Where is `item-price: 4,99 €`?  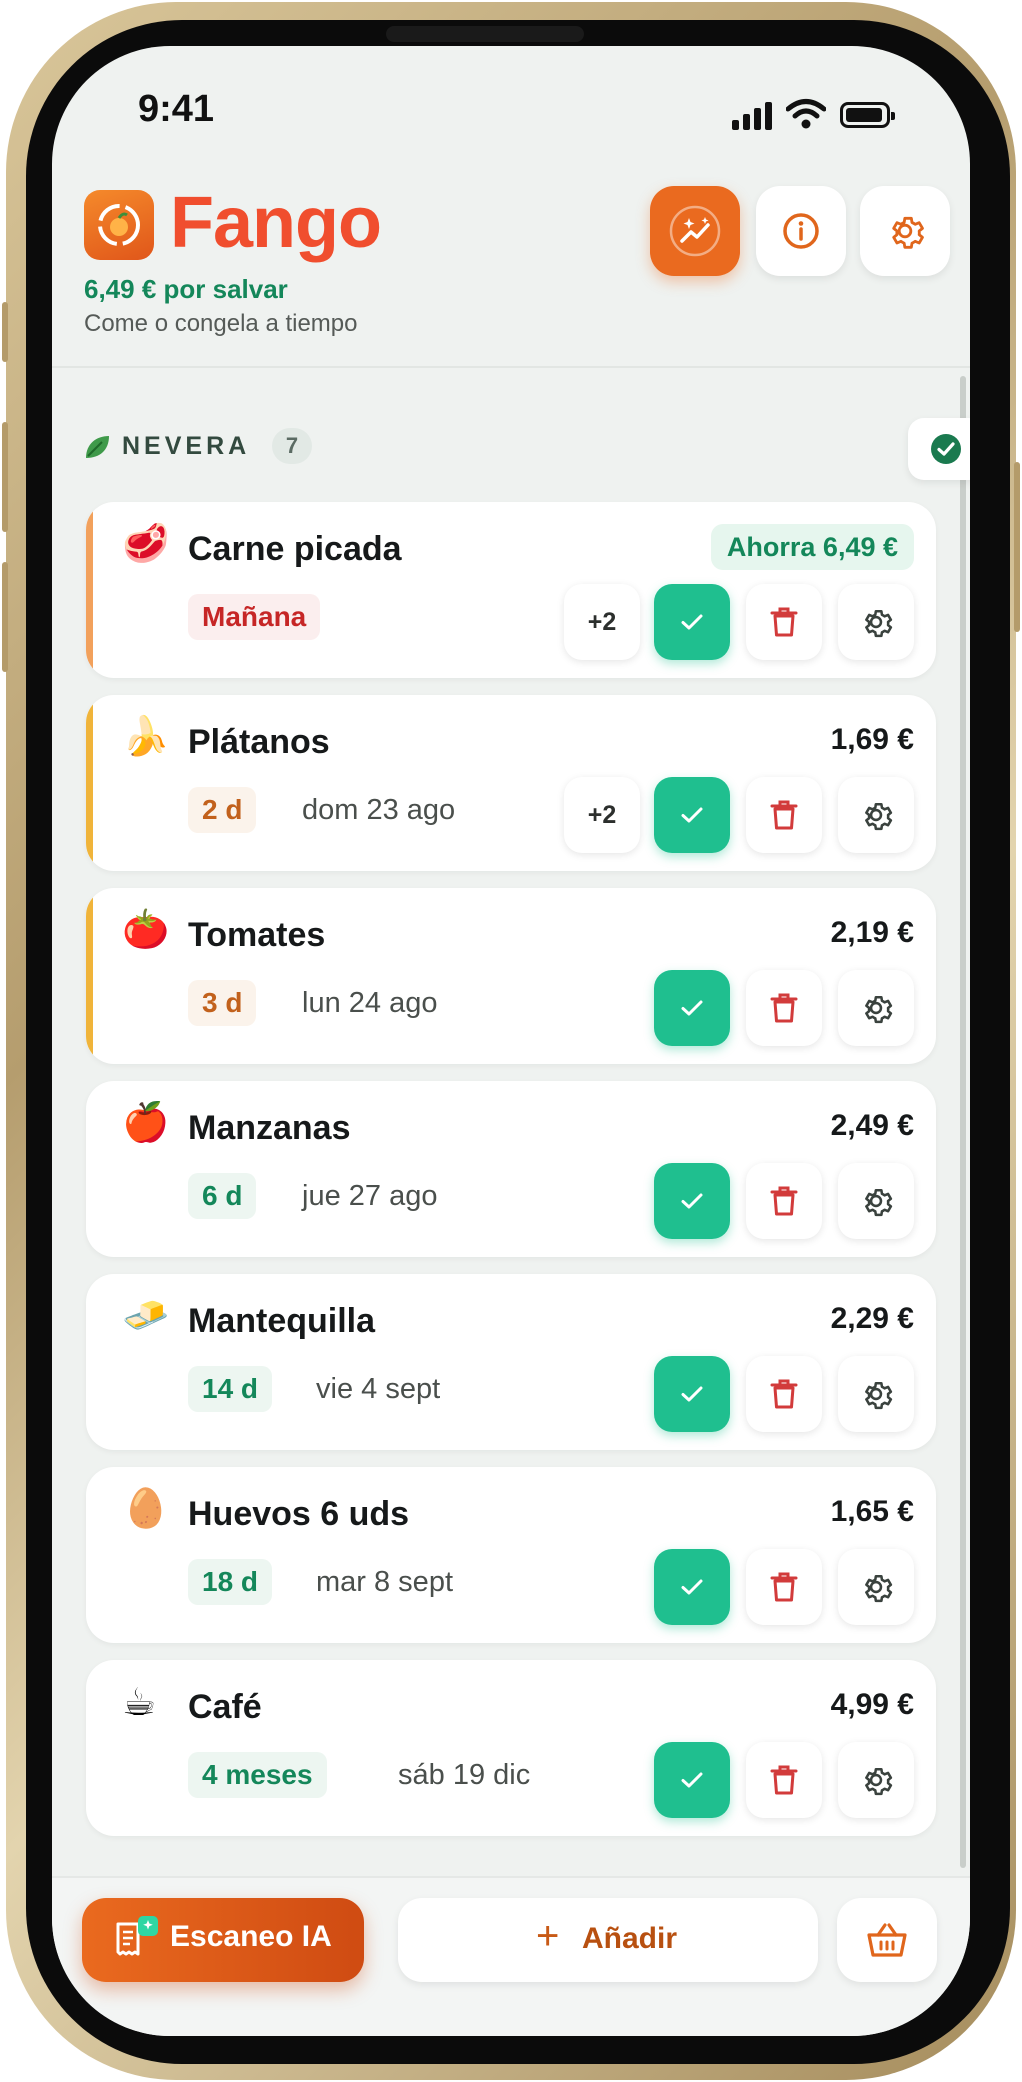
item-price: 4,99 € is located at coordinates (872, 1704).